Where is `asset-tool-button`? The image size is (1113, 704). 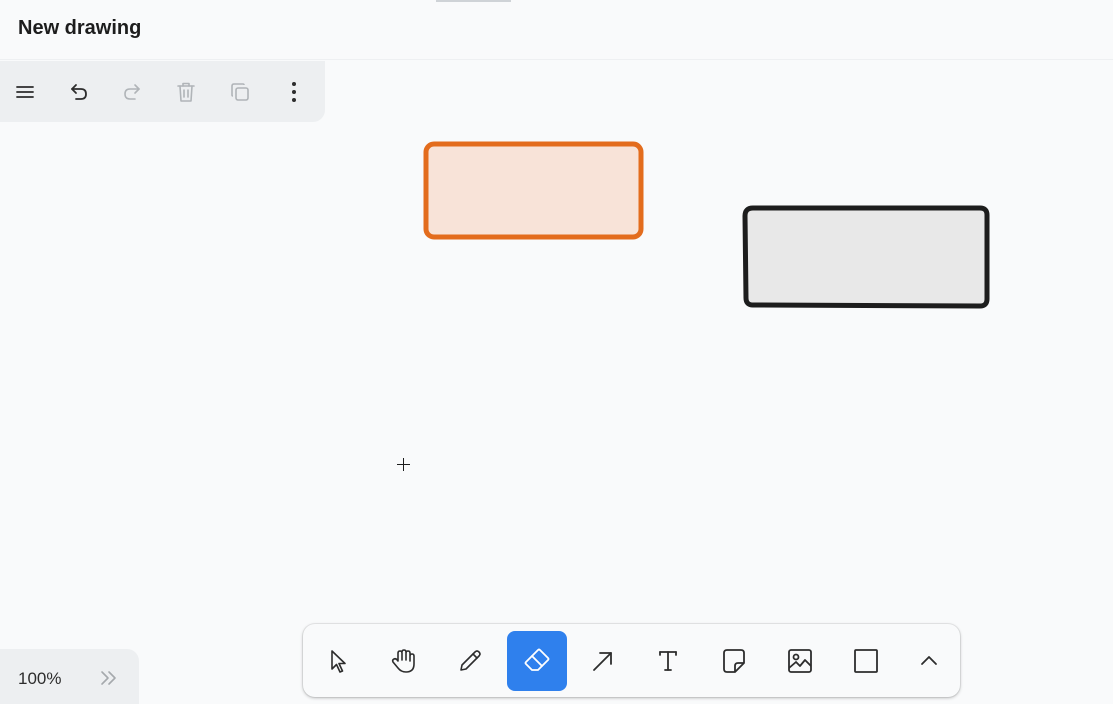
asset-tool-button is located at coordinates (800, 661).